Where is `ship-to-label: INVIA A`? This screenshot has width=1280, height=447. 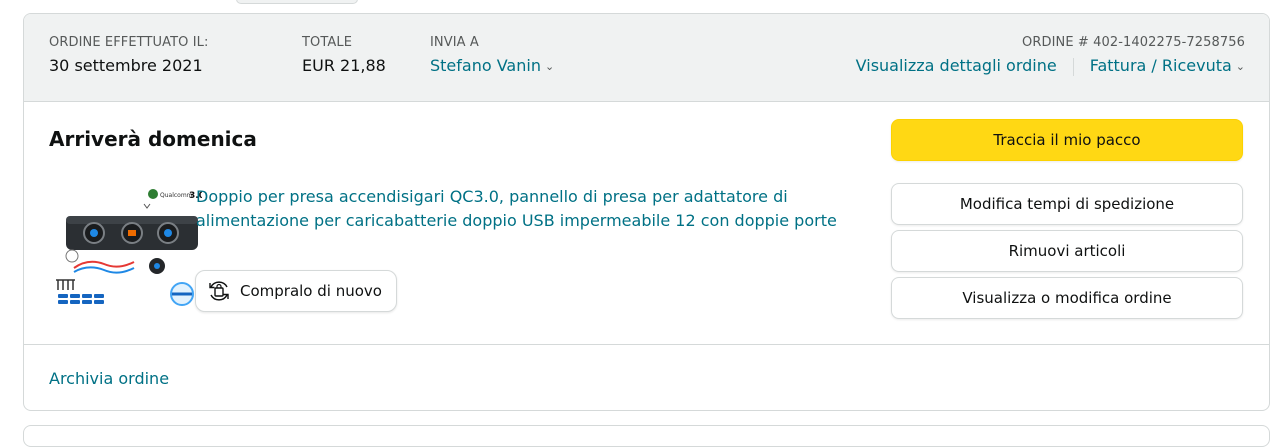 ship-to-label: INVIA A is located at coordinates (454, 42).